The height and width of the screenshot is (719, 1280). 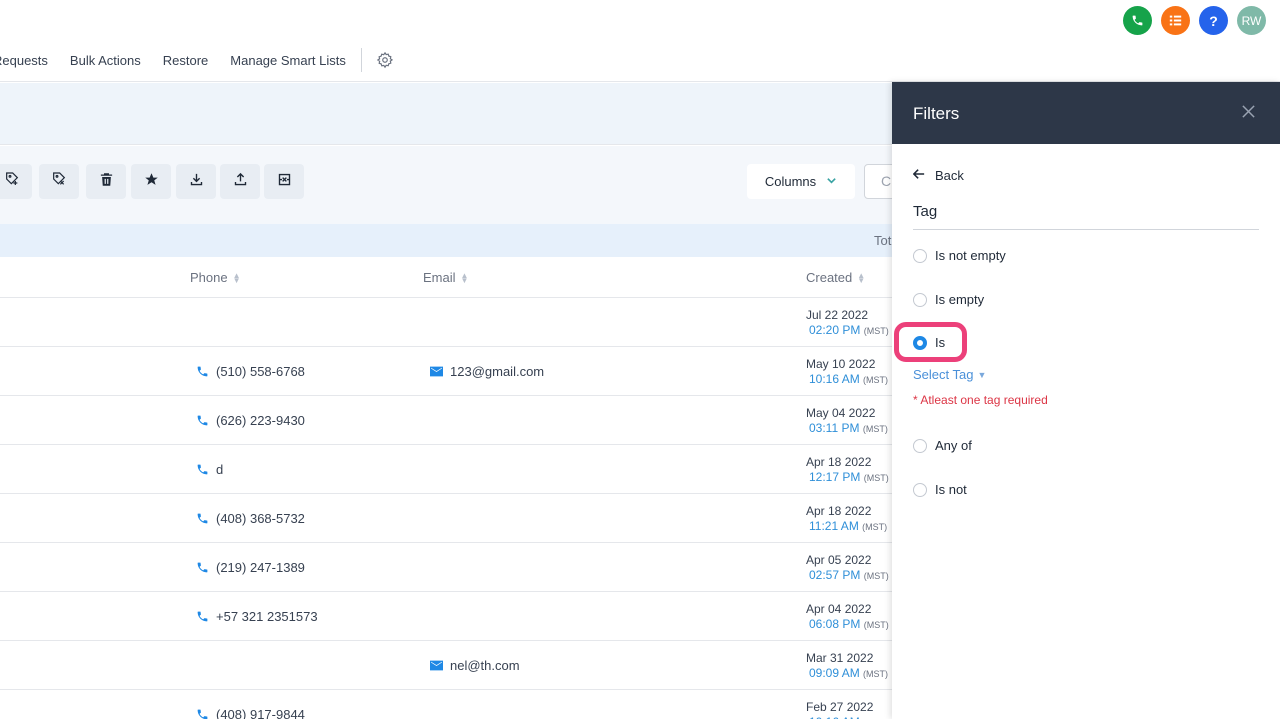 What do you see at coordinates (439, 277) in the screenshot?
I see `column-label: Email` at bounding box center [439, 277].